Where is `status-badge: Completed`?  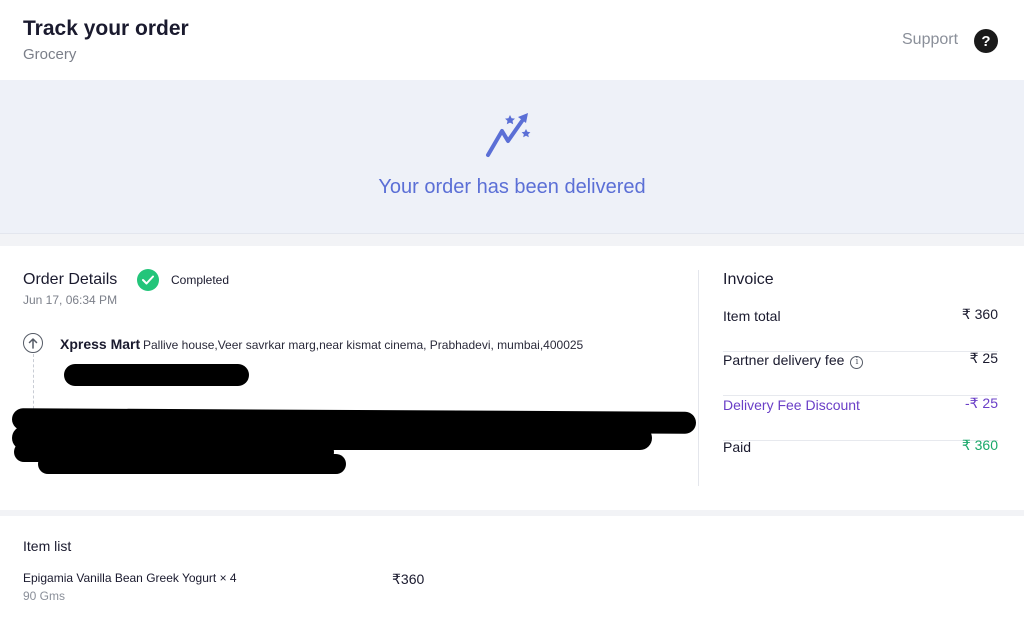
status-badge: Completed is located at coordinates (200, 280).